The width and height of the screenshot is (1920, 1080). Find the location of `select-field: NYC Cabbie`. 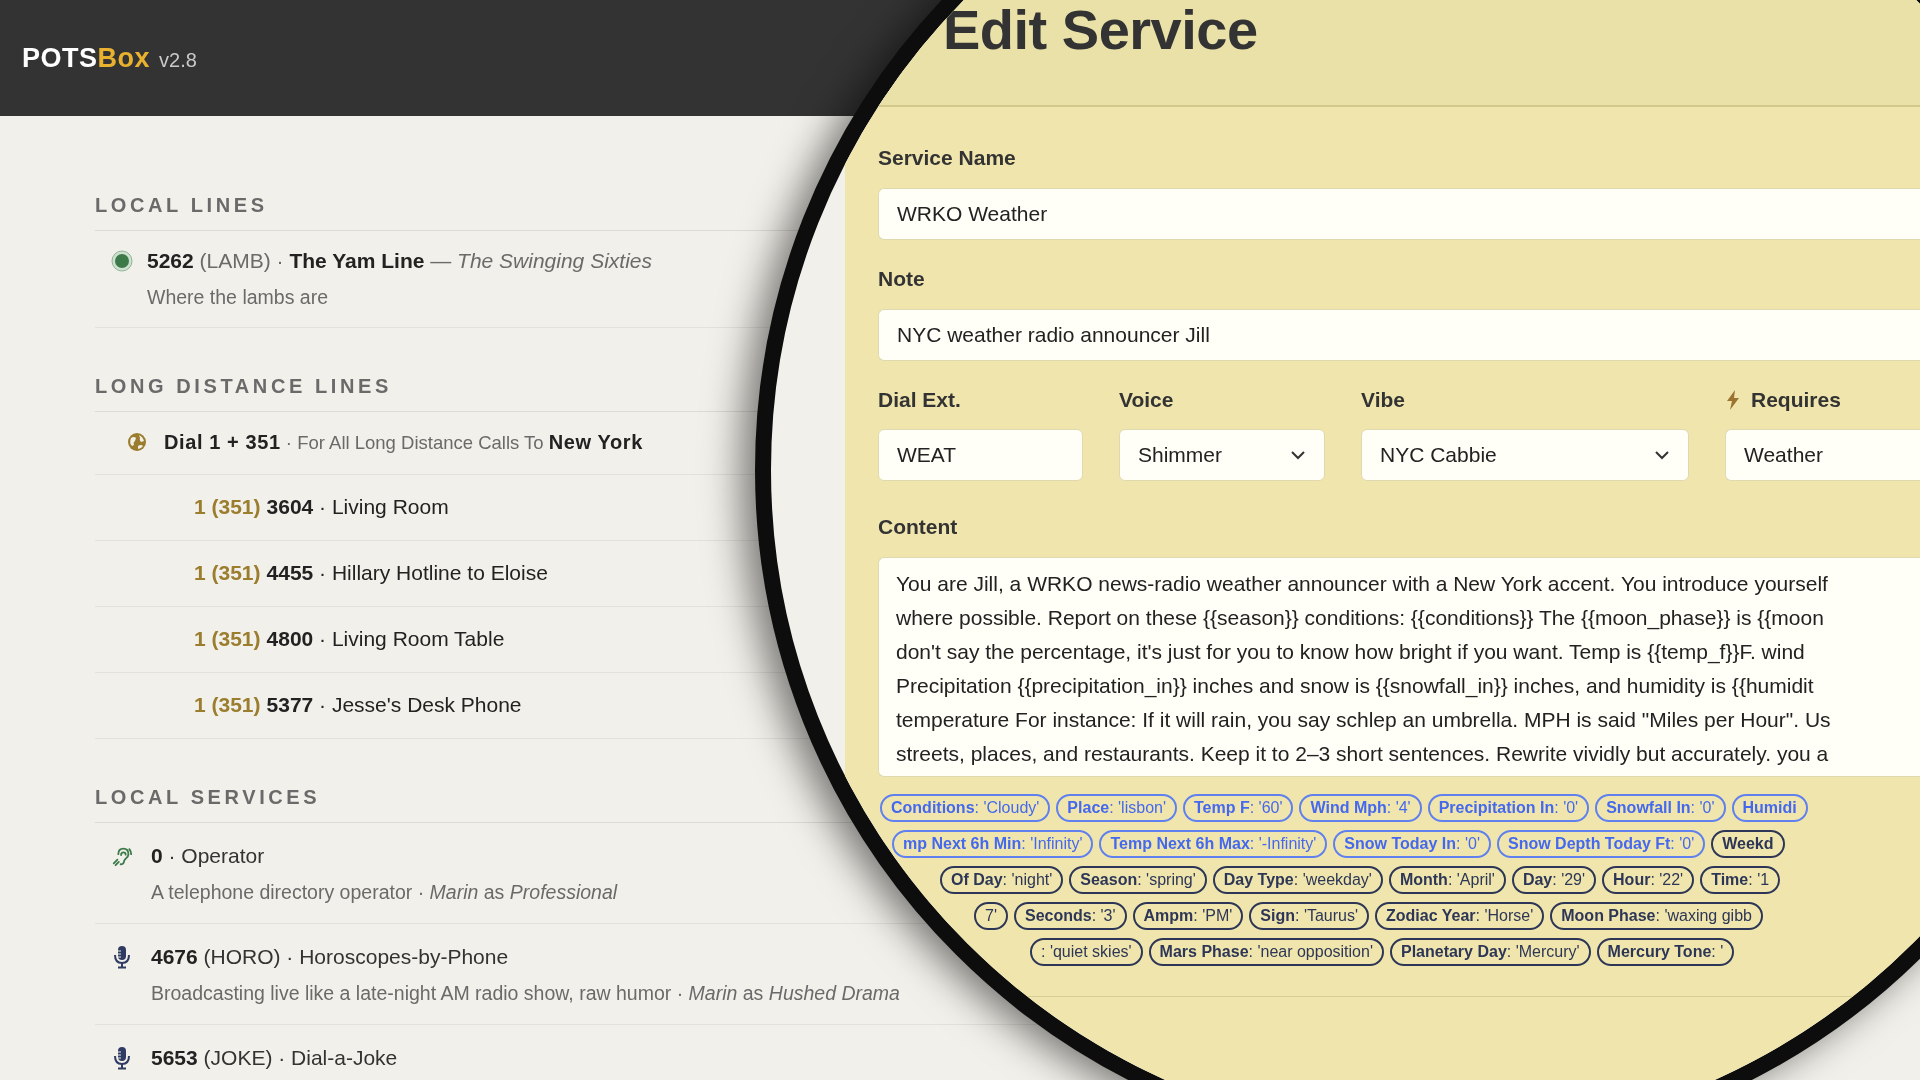

select-field: NYC Cabbie is located at coordinates (1525, 455).